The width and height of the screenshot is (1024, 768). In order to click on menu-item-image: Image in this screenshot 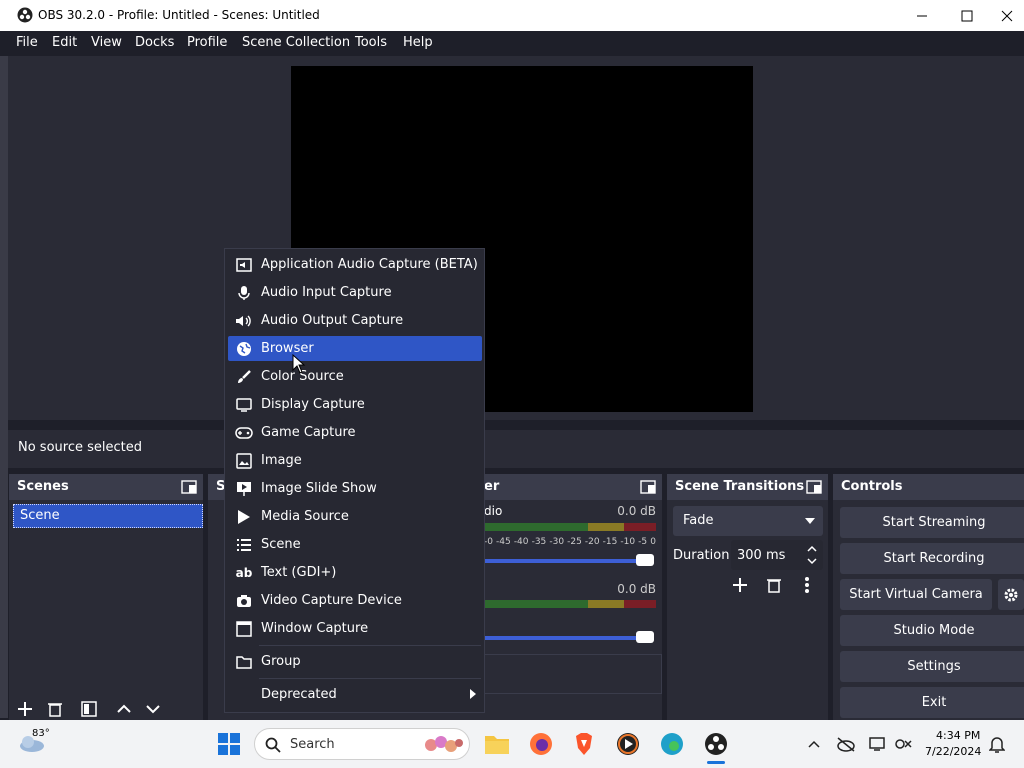, I will do `click(355, 460)`.